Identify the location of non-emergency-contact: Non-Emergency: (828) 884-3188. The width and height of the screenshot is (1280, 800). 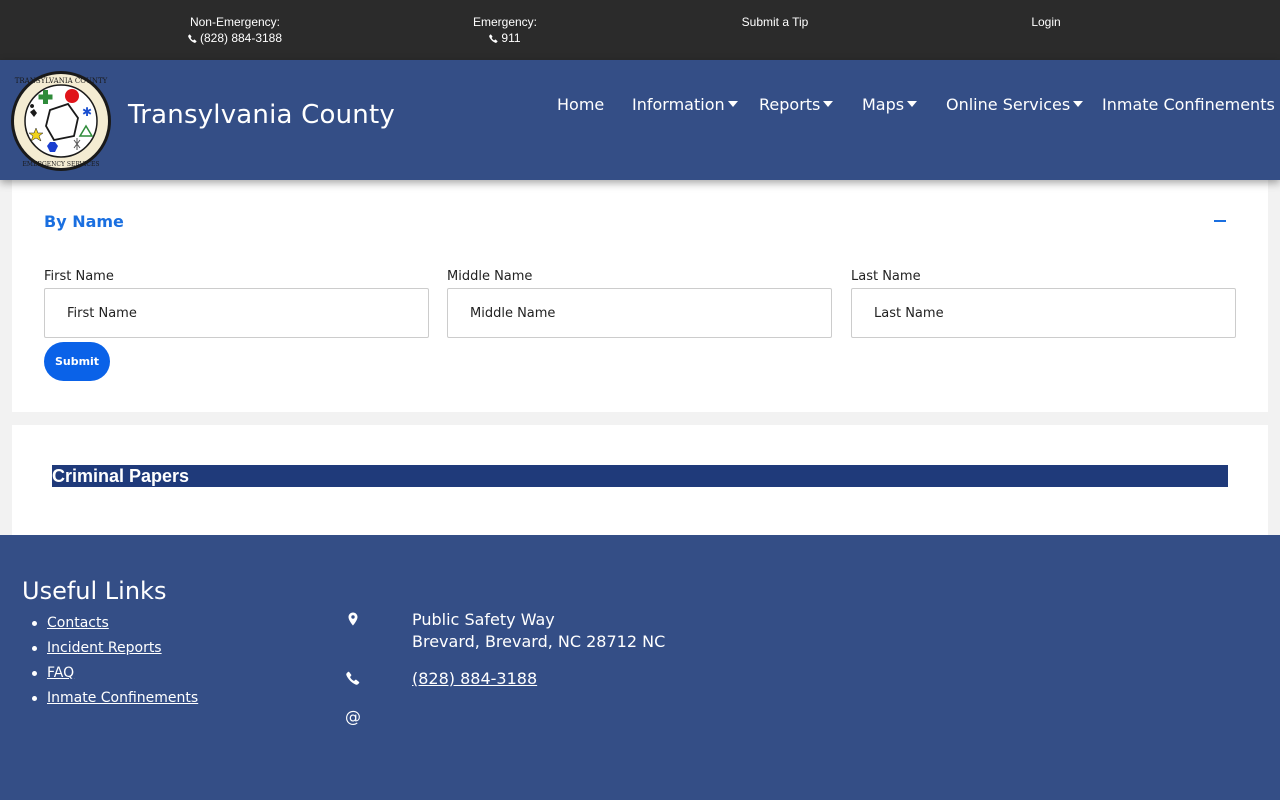
(235, 30).